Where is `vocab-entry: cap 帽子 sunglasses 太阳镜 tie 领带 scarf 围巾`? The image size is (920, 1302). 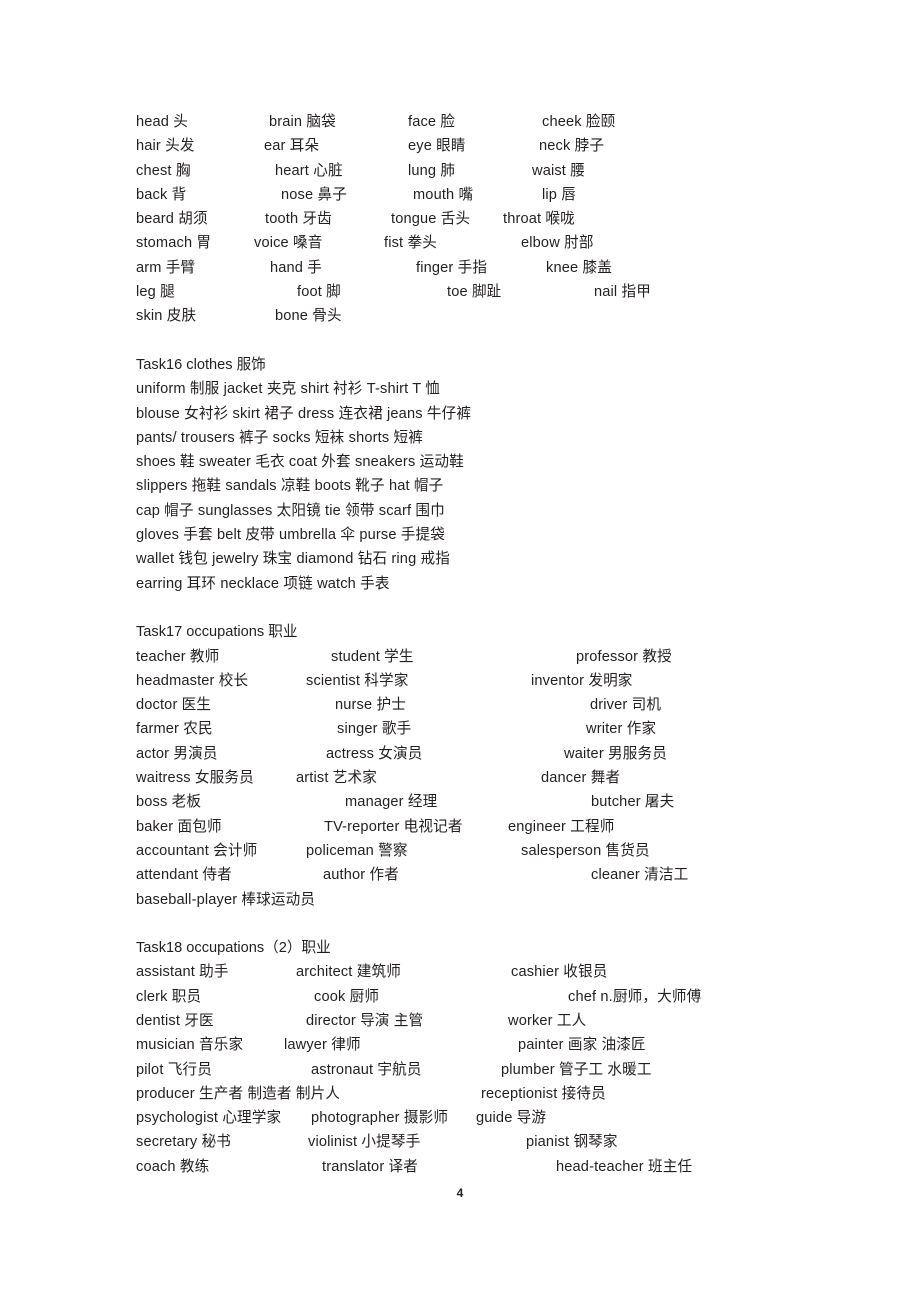
vocab-entry: cap 帽子 sunglasses 太阳镜 tie 领带 scarf 围巾 is located at coordinates (290, 510).